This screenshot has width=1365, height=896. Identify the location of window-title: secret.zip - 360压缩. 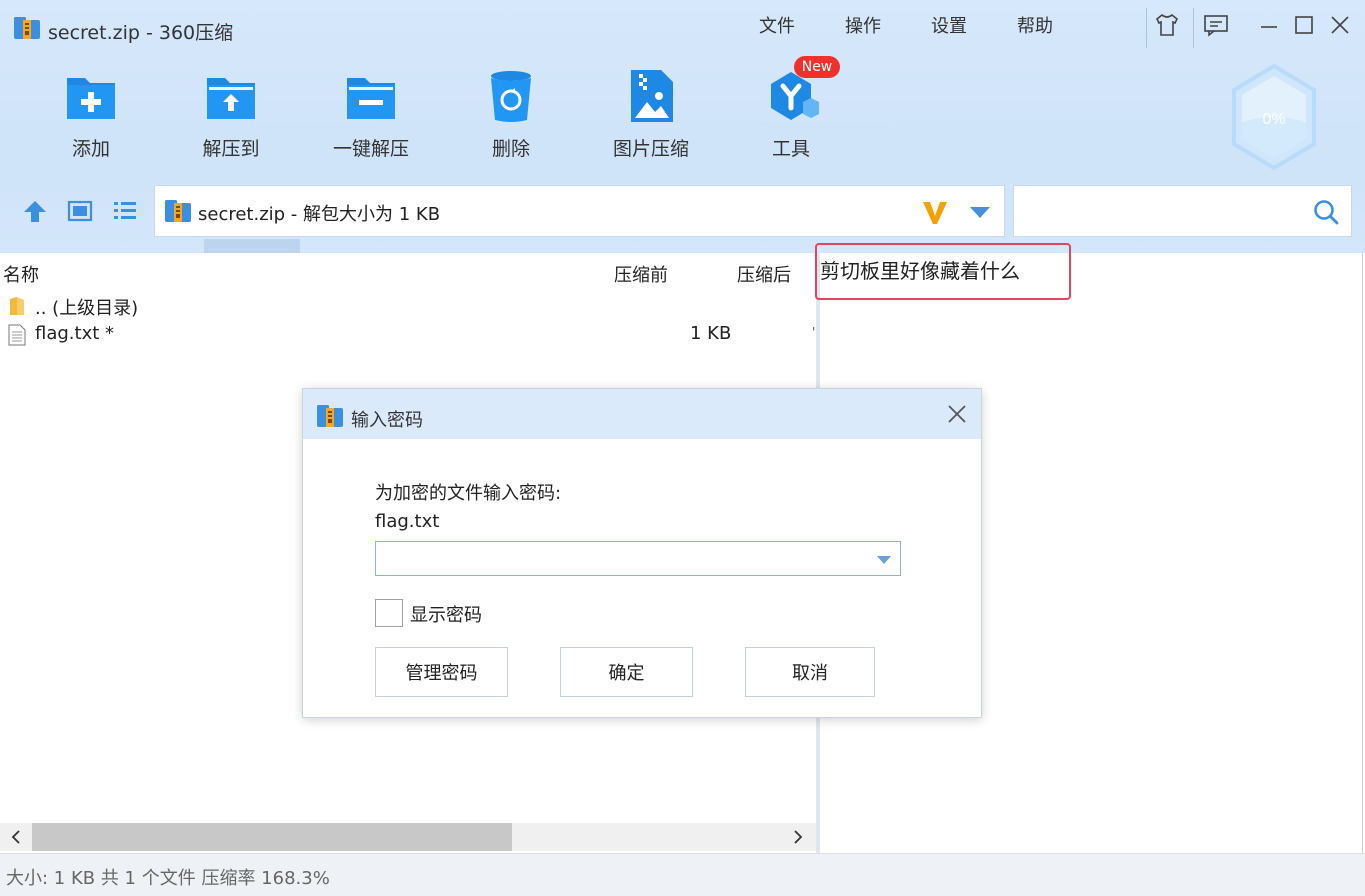
(141, 33).